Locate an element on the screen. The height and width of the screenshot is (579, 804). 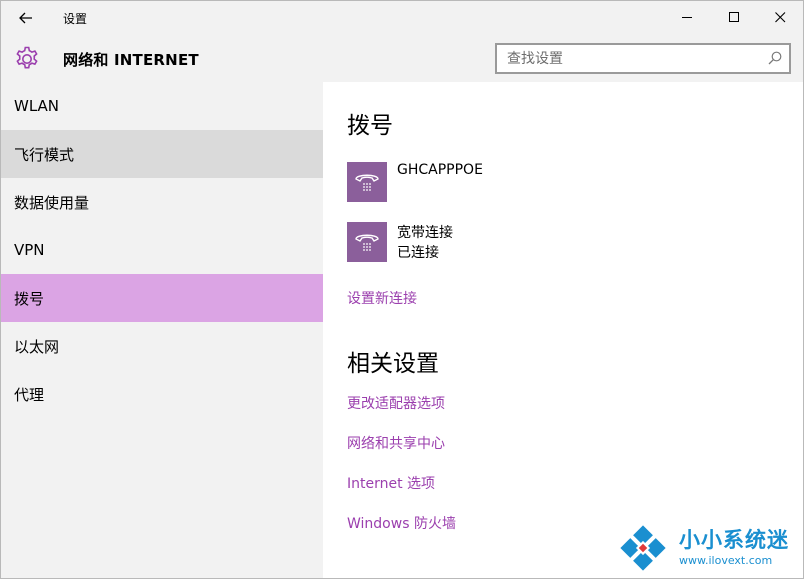
sidebar-item-label: WLAN is located at coordinates (37, 106).